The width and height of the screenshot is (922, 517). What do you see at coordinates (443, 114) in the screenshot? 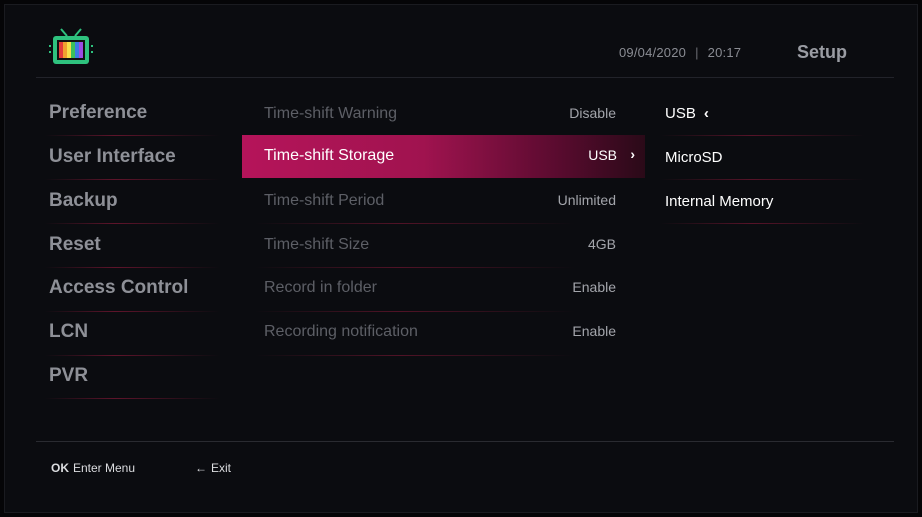
I see `setting-row-time-shift-warning: Time-shift Warning Disable` at bounding box center [443, 114].